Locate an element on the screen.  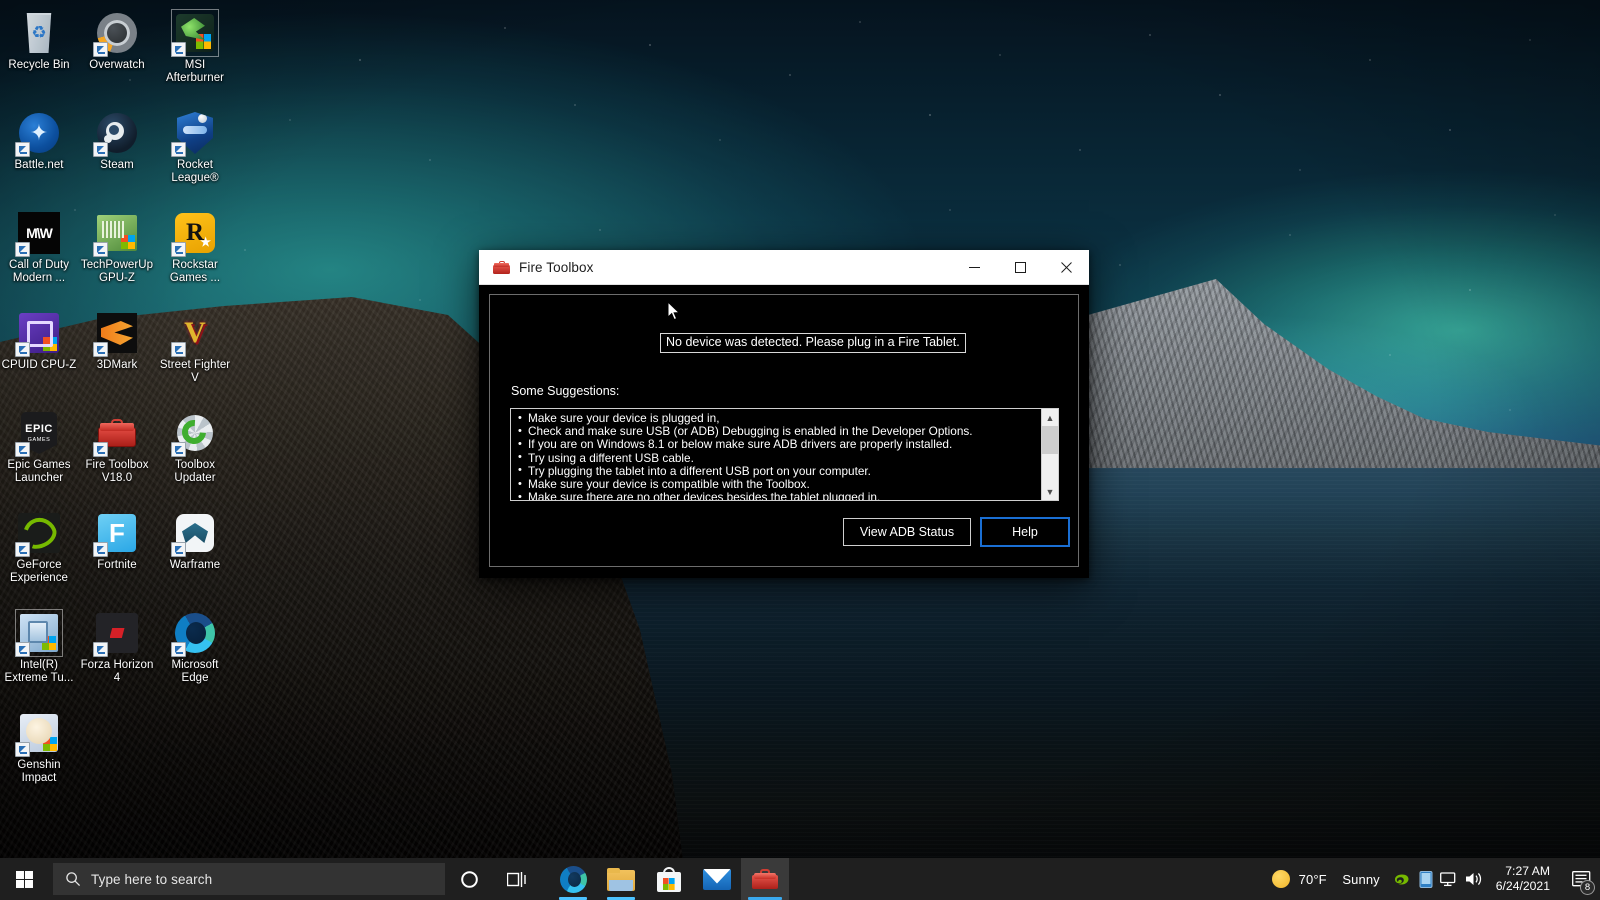
desktop-icon-label: Epic Games Launcher is located at coordinates (39, 472).